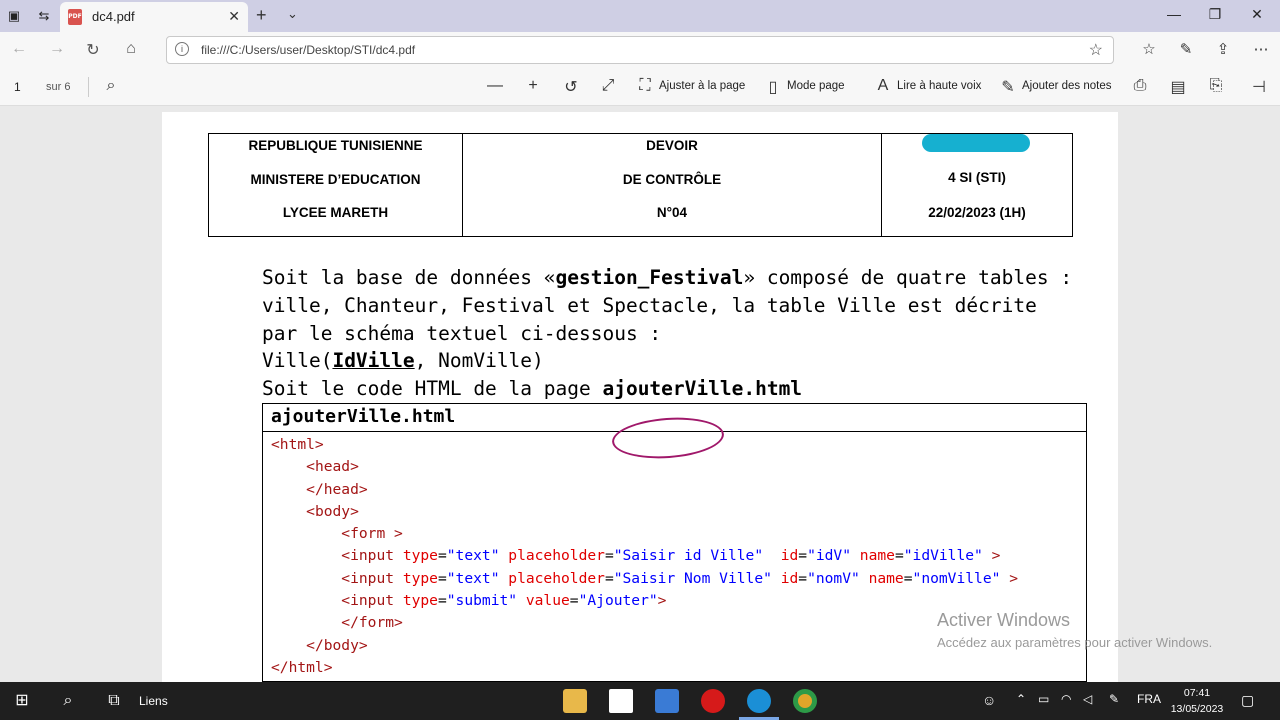 The width and height of the screenshot is (1280, 720). Describe the element at coordinates (805, 701) in the screenshot. I see `chrome-icon` at that location.